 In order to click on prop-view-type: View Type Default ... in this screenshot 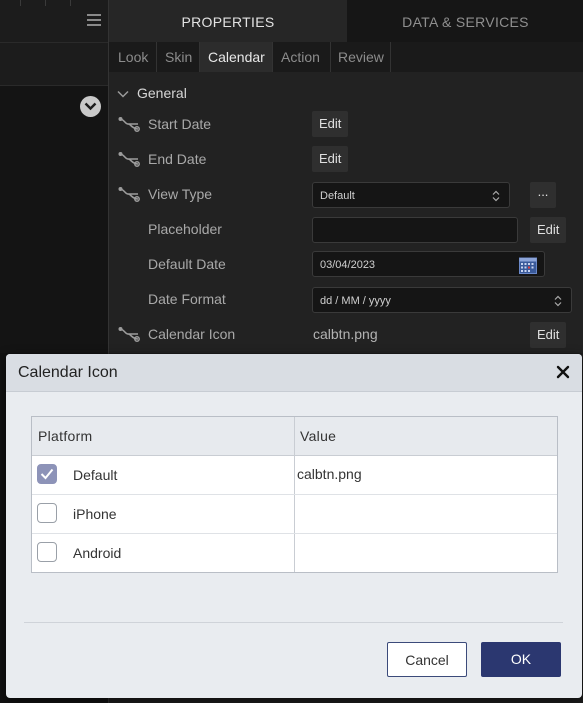, I will do `click(346, 194)`.